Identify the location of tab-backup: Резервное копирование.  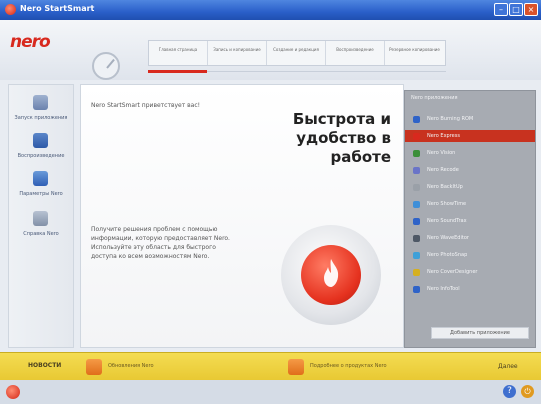
(414, 53).